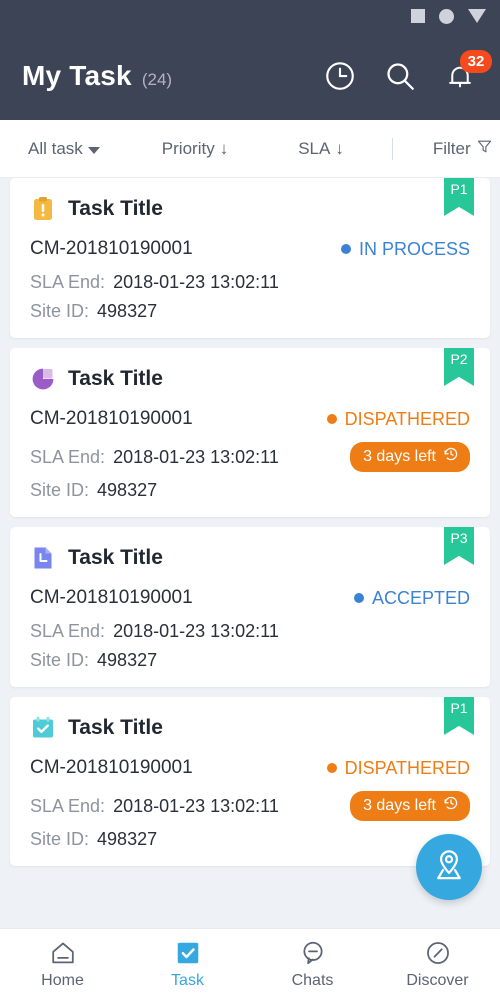  I want to click on sort-sla: SLA ↓, so click(321, 149).